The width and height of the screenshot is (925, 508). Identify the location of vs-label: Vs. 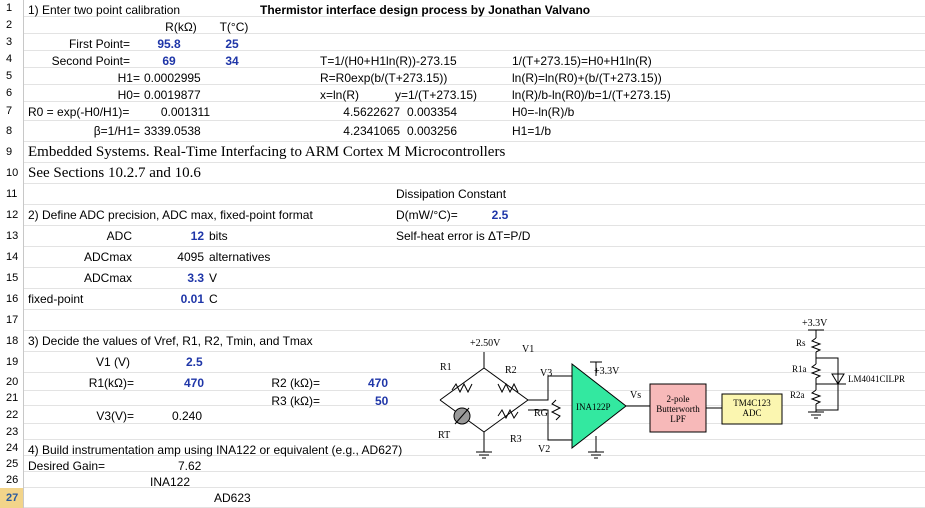
(635, 395).